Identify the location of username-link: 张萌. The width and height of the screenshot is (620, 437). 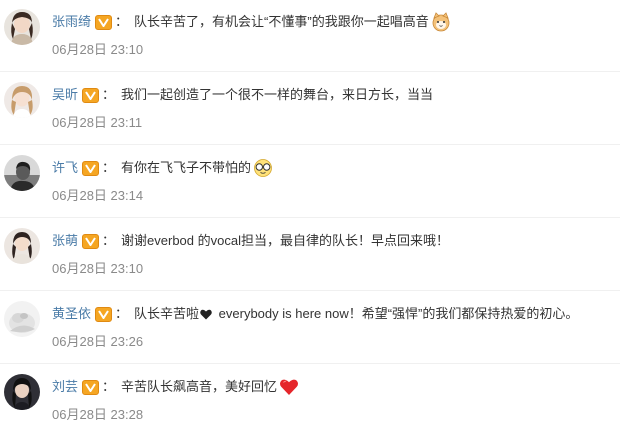
(65, 241).